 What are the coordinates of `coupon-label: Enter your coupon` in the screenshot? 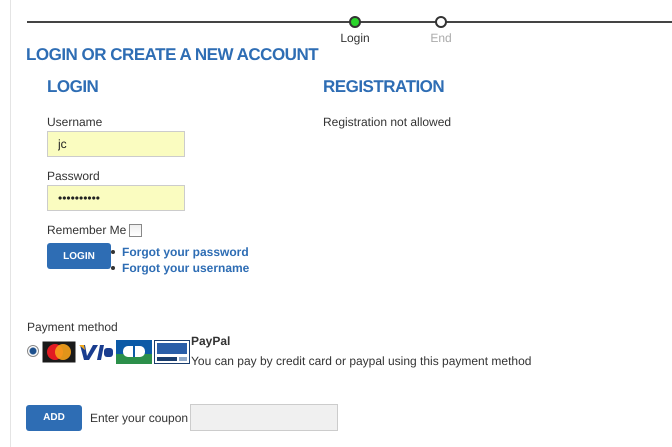 It's located at (139, 417).